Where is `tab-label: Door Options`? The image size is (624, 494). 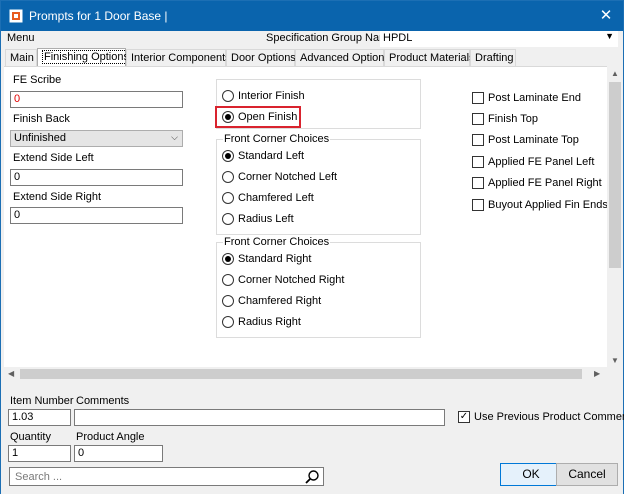 tab-label: Door Options is located at coordinates (263, 58).